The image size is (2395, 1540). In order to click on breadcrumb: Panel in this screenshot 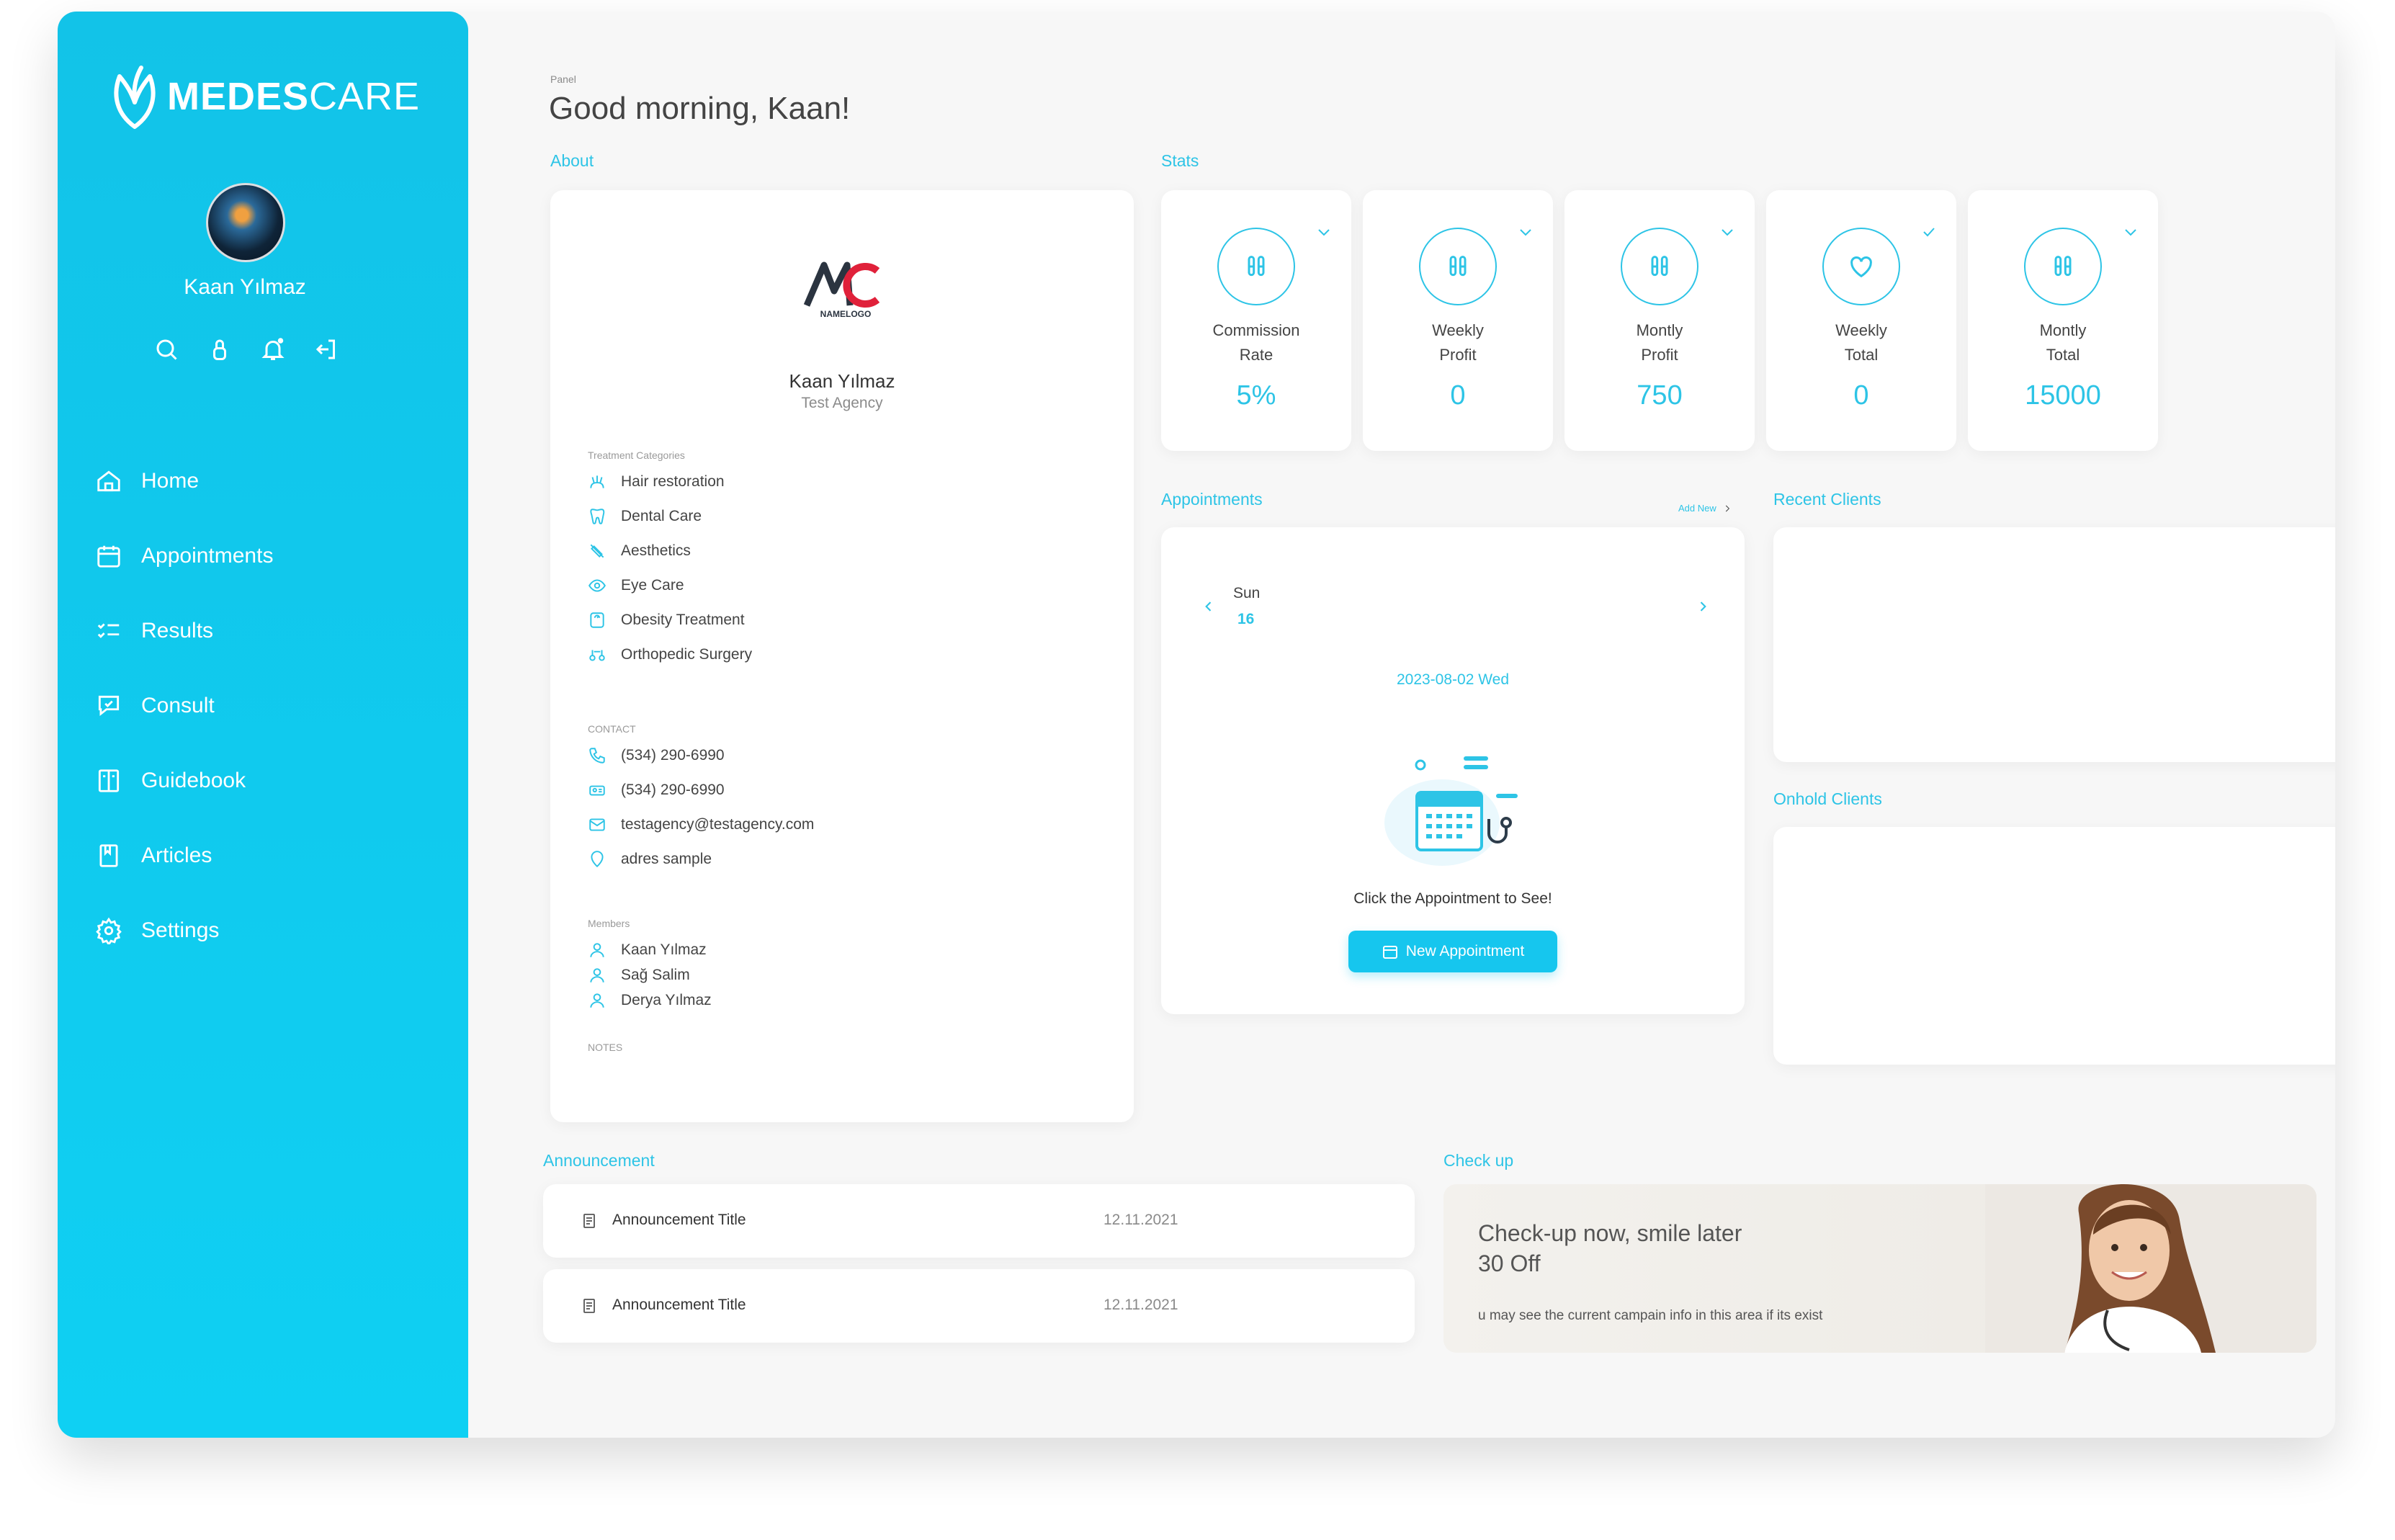, I will do `click(563, 79)`.